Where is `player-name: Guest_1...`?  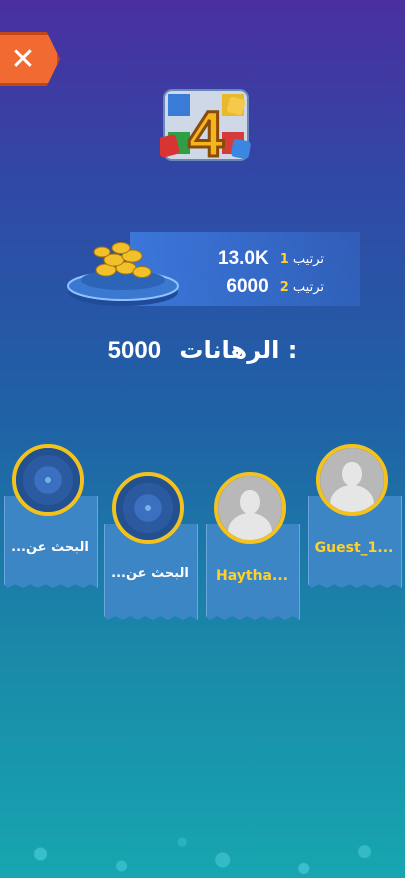
player-name: Guest_1... is located at coordinates (354, 548).